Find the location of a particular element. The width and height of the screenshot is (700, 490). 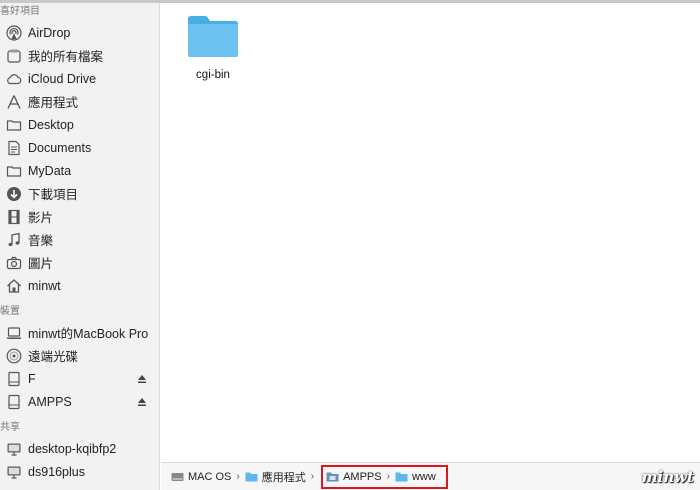

cloud-icon is located at coordinates (14, 79).